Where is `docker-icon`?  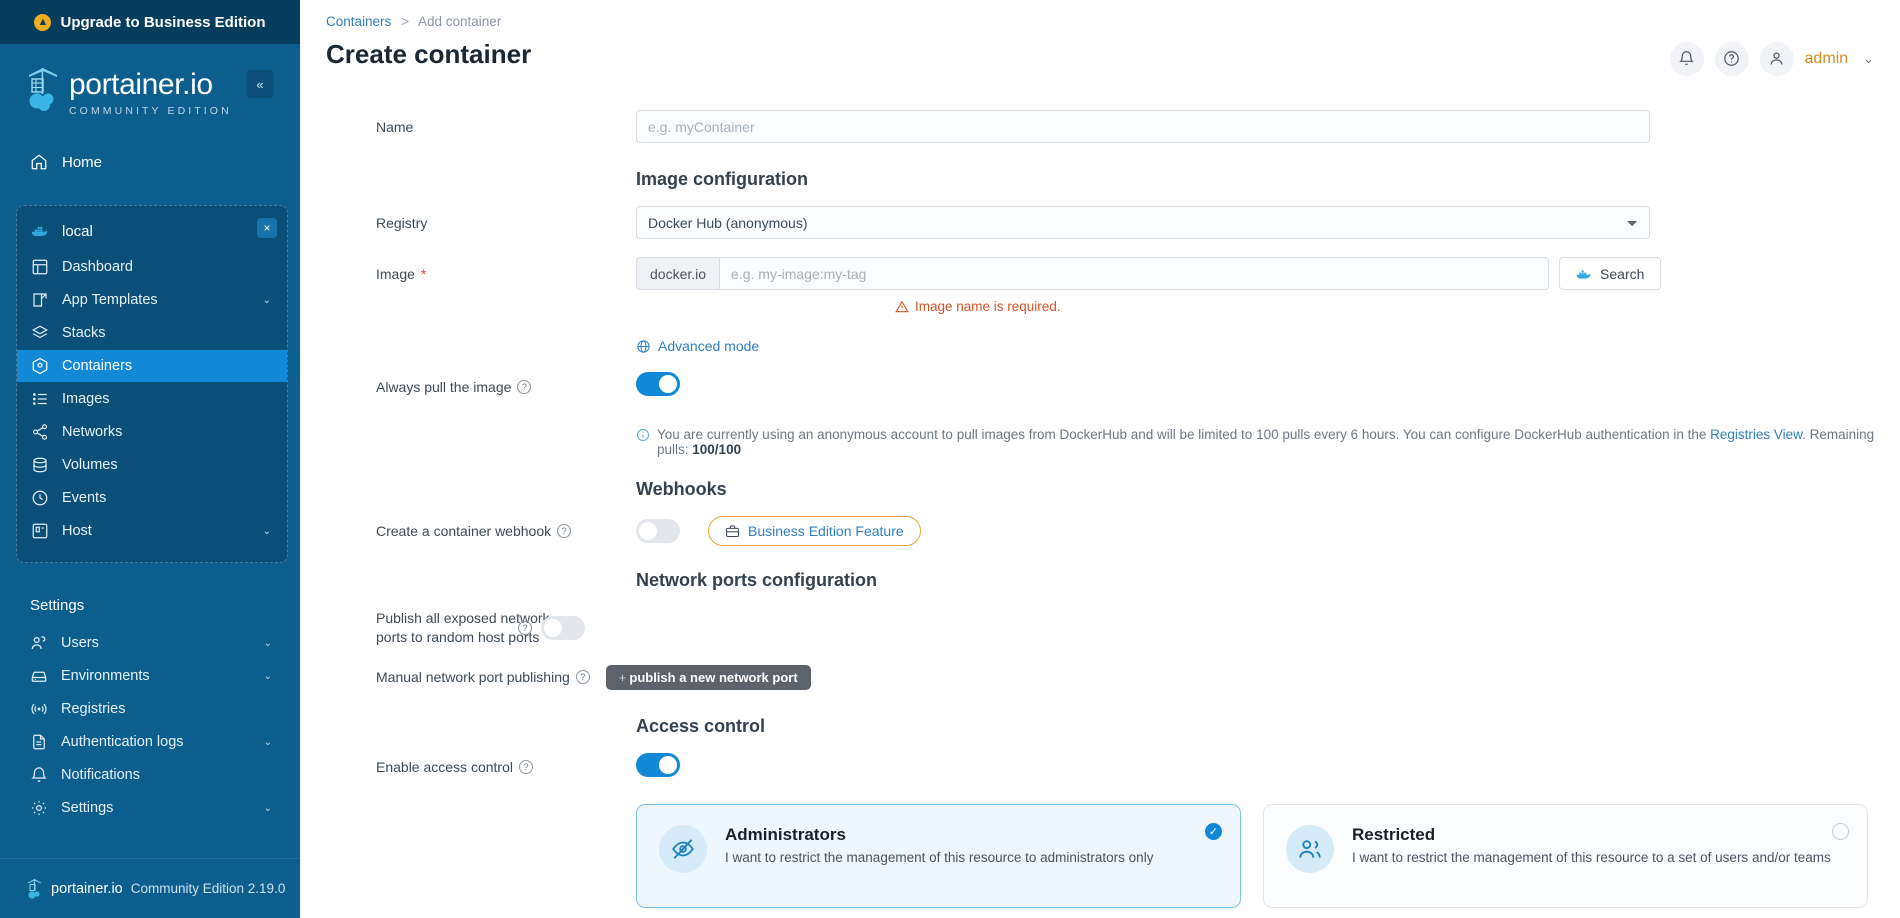
docker-icon is located at coordinates (39, 231).